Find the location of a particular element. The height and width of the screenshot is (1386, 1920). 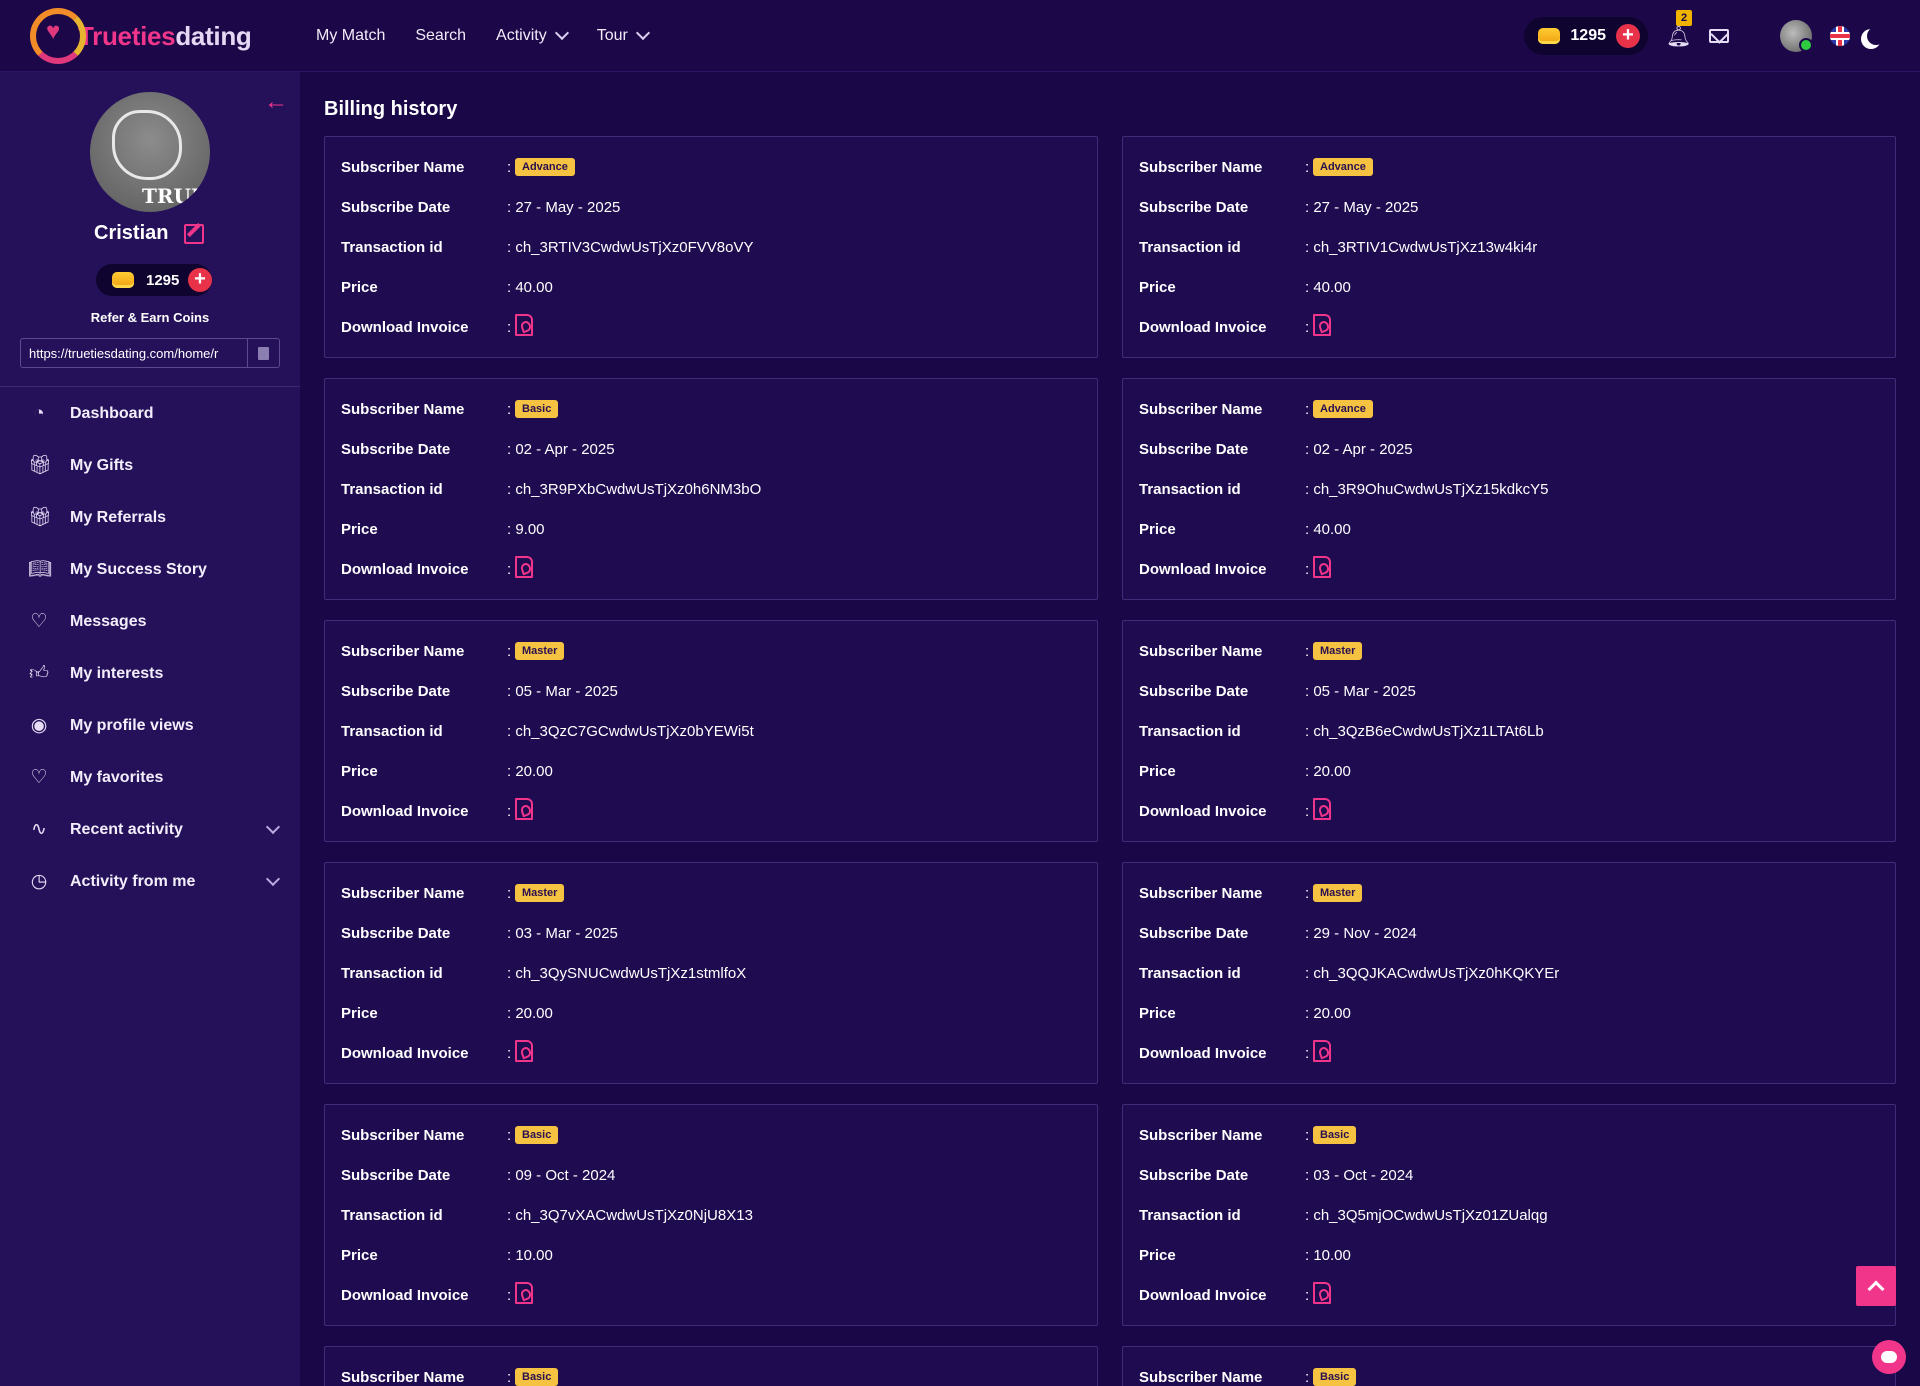

sidebar-item-recent-activity: ∿ Recent activity is located at coordinates (150, 830).